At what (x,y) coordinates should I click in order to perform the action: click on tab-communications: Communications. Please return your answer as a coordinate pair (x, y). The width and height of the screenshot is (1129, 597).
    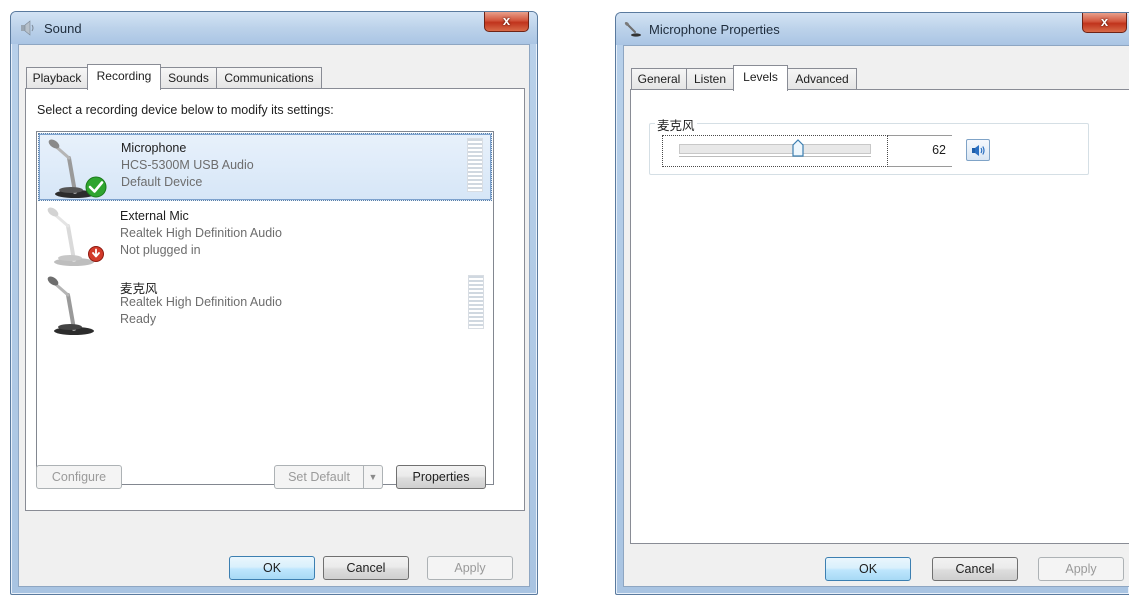
    Looking at the image, I should click on (269, 78).